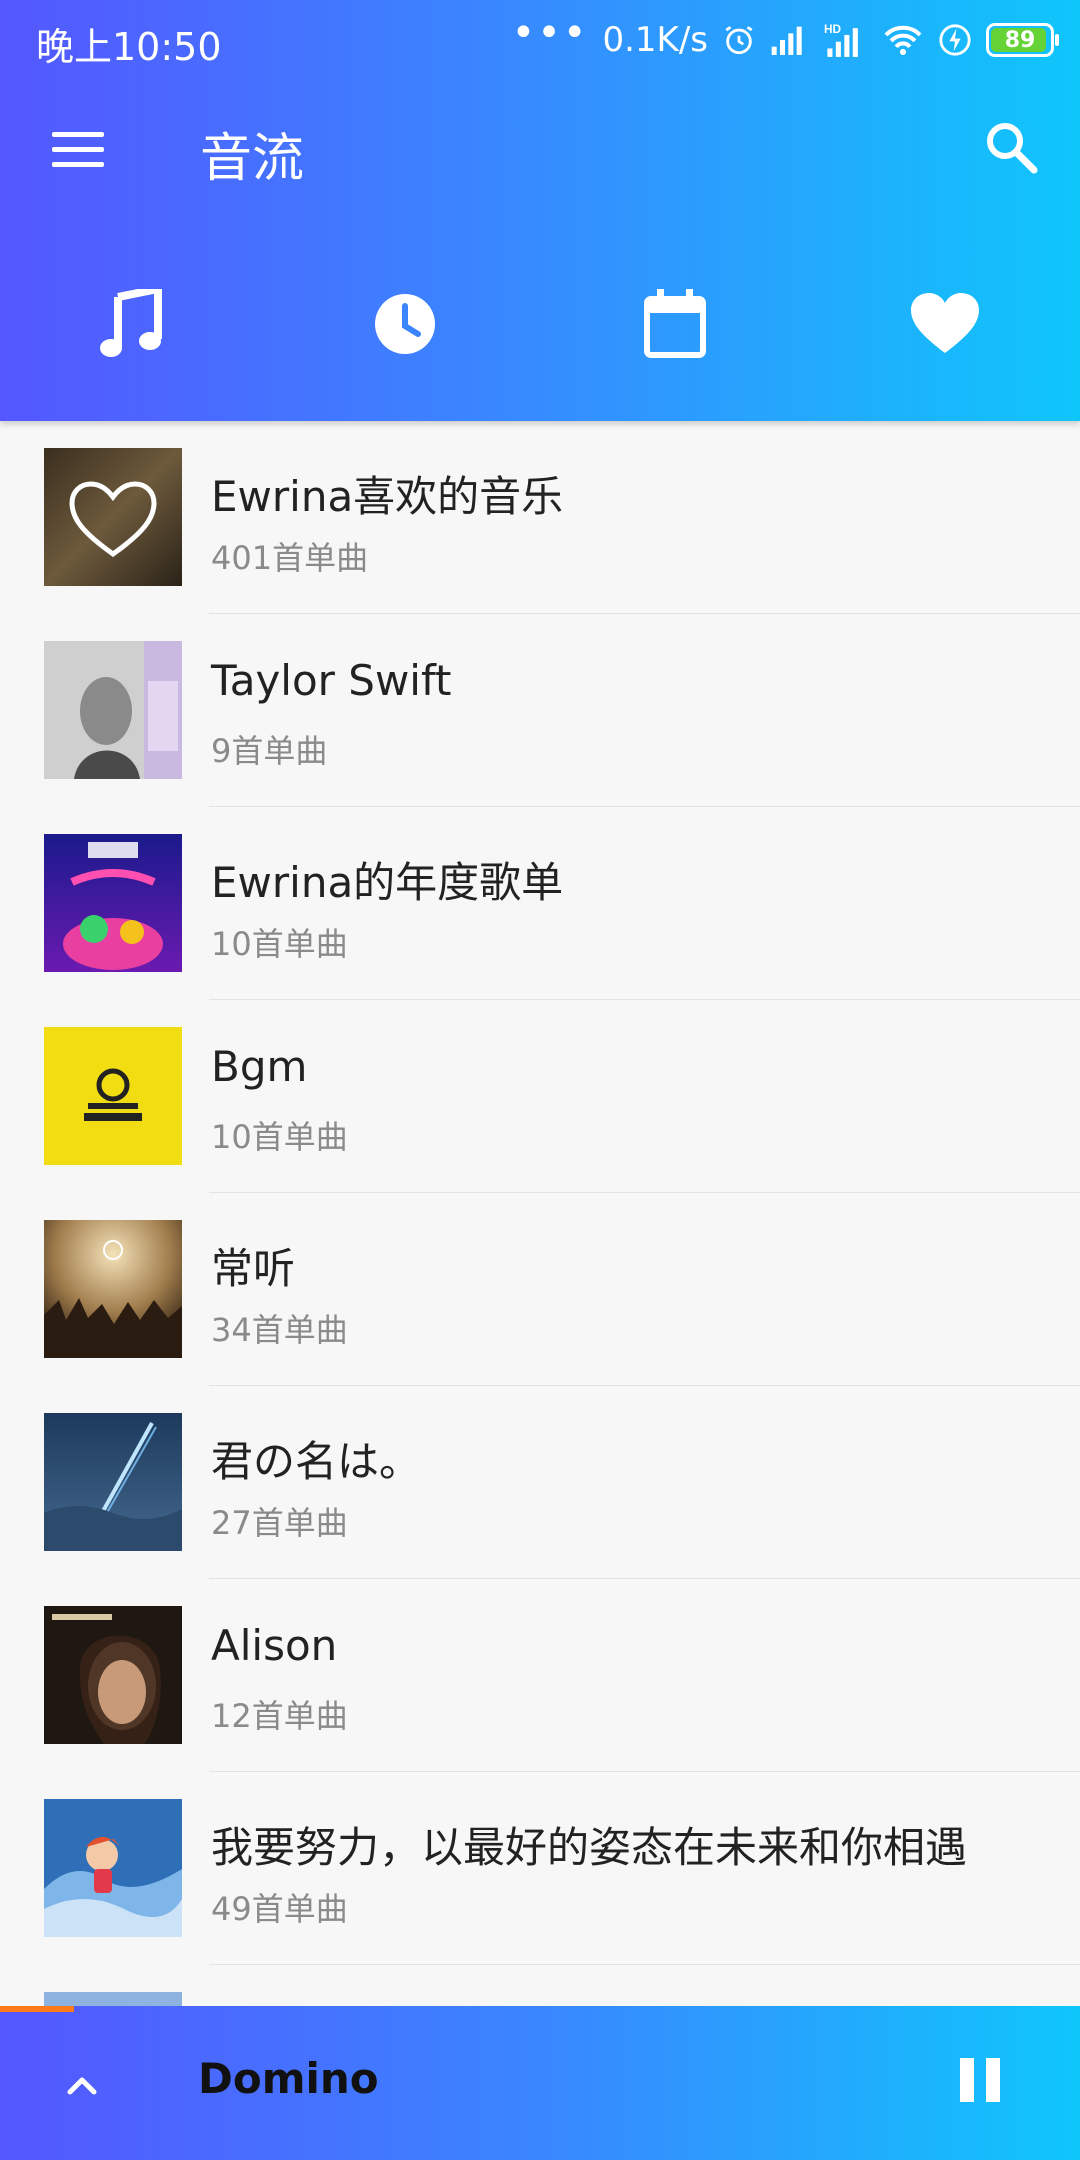 This screenshot has height=2160, width=1080. I want to click on toolbar: 音流, so click(540, 150).